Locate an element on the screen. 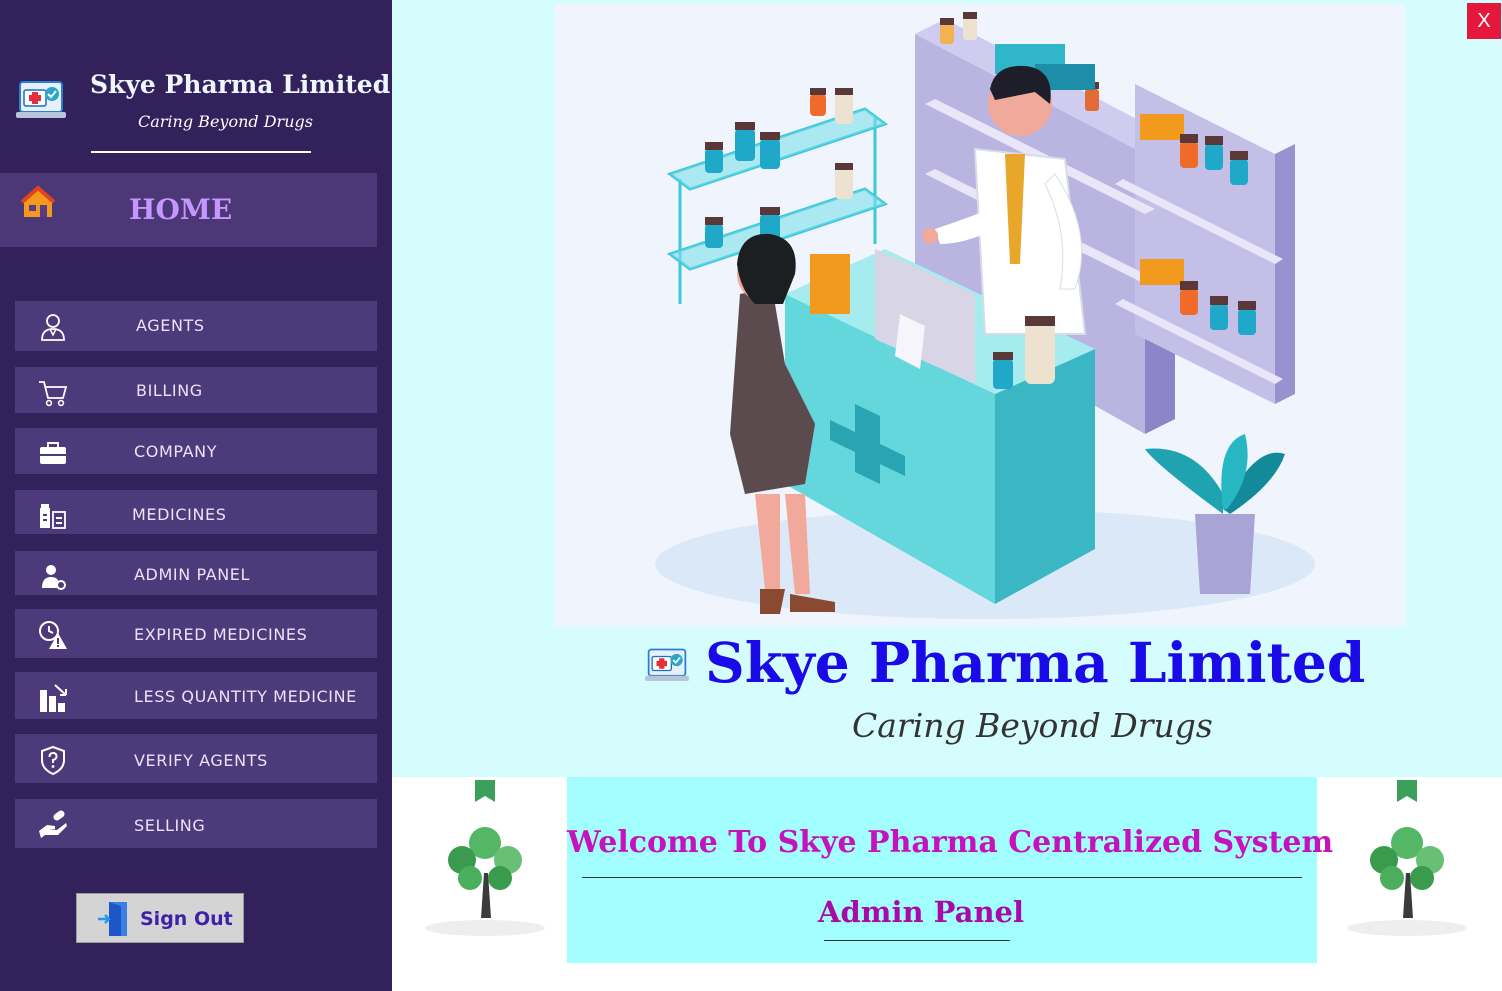 The image size is (1502, 991). sidebar-item-label: COMPANY is located at coordinates (176, 451).